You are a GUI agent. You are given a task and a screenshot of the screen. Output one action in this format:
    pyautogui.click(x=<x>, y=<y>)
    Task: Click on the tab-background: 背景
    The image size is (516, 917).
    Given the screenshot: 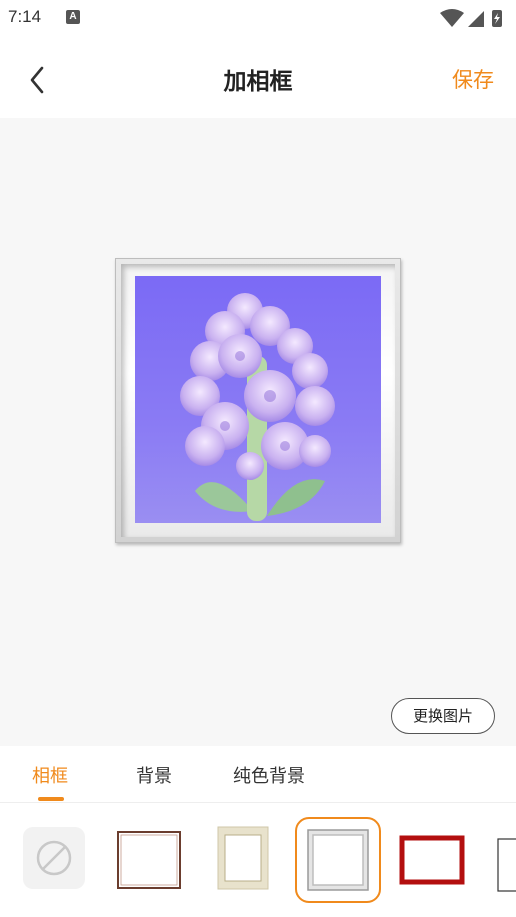 What is the action you would take?
    pyautogui.click(x=154, y=775)
    